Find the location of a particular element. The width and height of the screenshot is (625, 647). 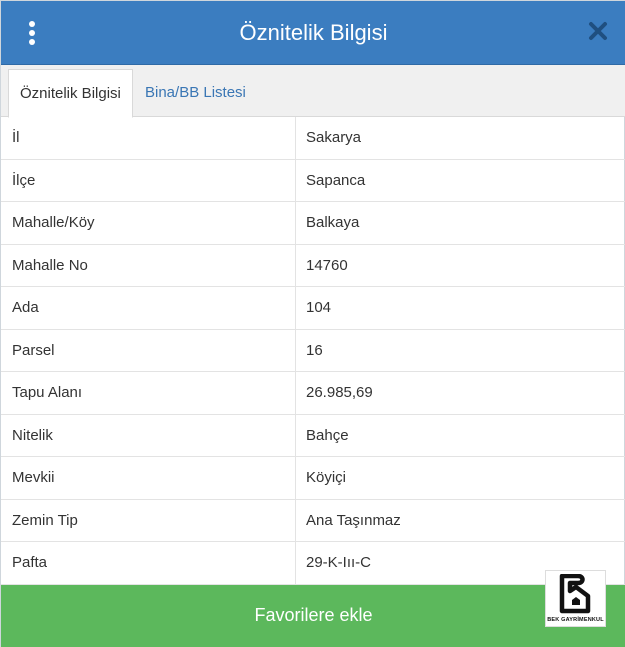

row-label: Parsel is located at coordinates (33, 350).